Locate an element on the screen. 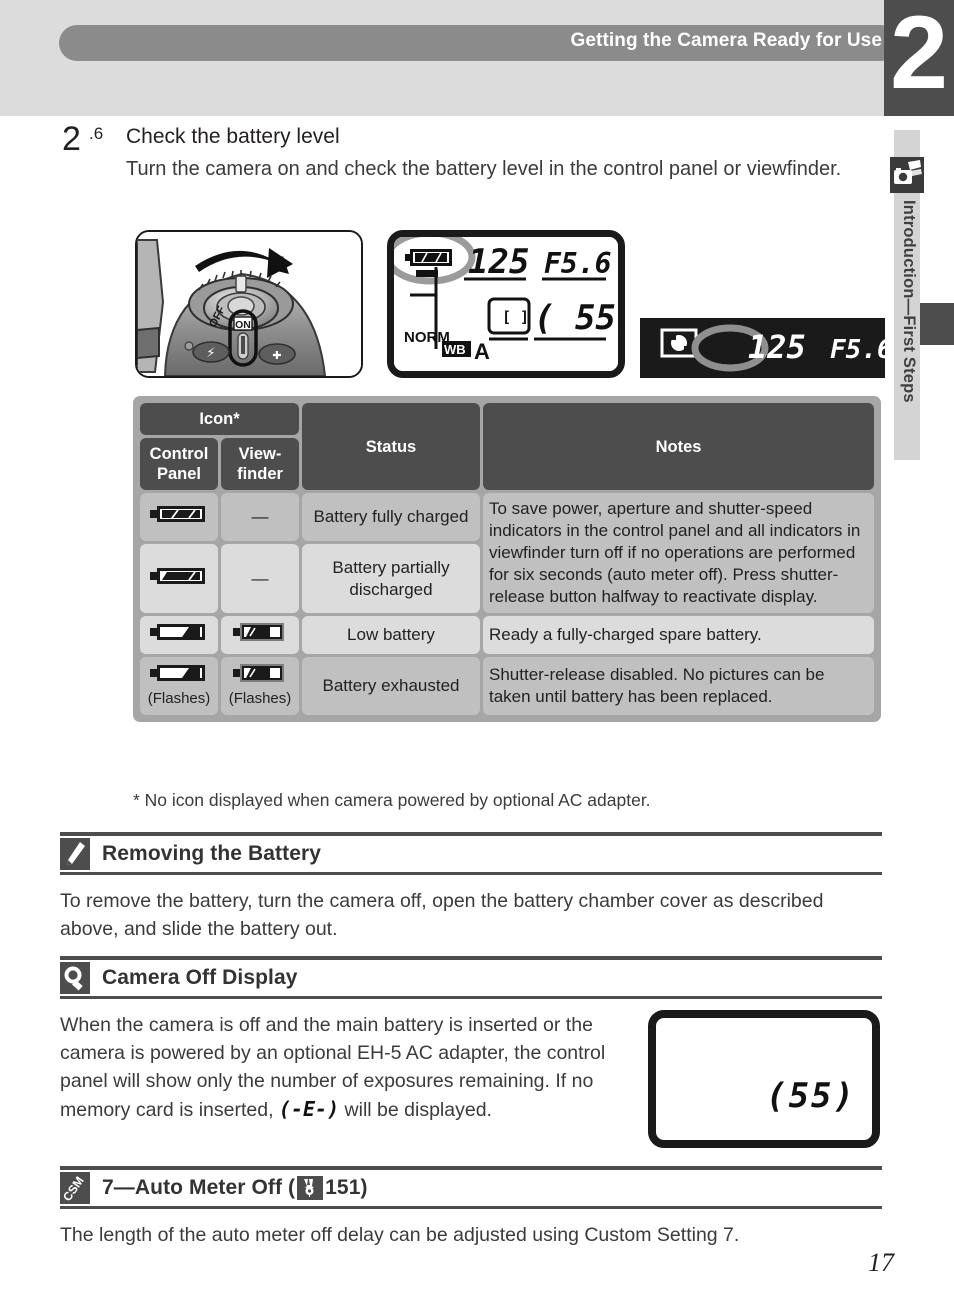  battery-full-indicator is located at coordinates (428, 257).